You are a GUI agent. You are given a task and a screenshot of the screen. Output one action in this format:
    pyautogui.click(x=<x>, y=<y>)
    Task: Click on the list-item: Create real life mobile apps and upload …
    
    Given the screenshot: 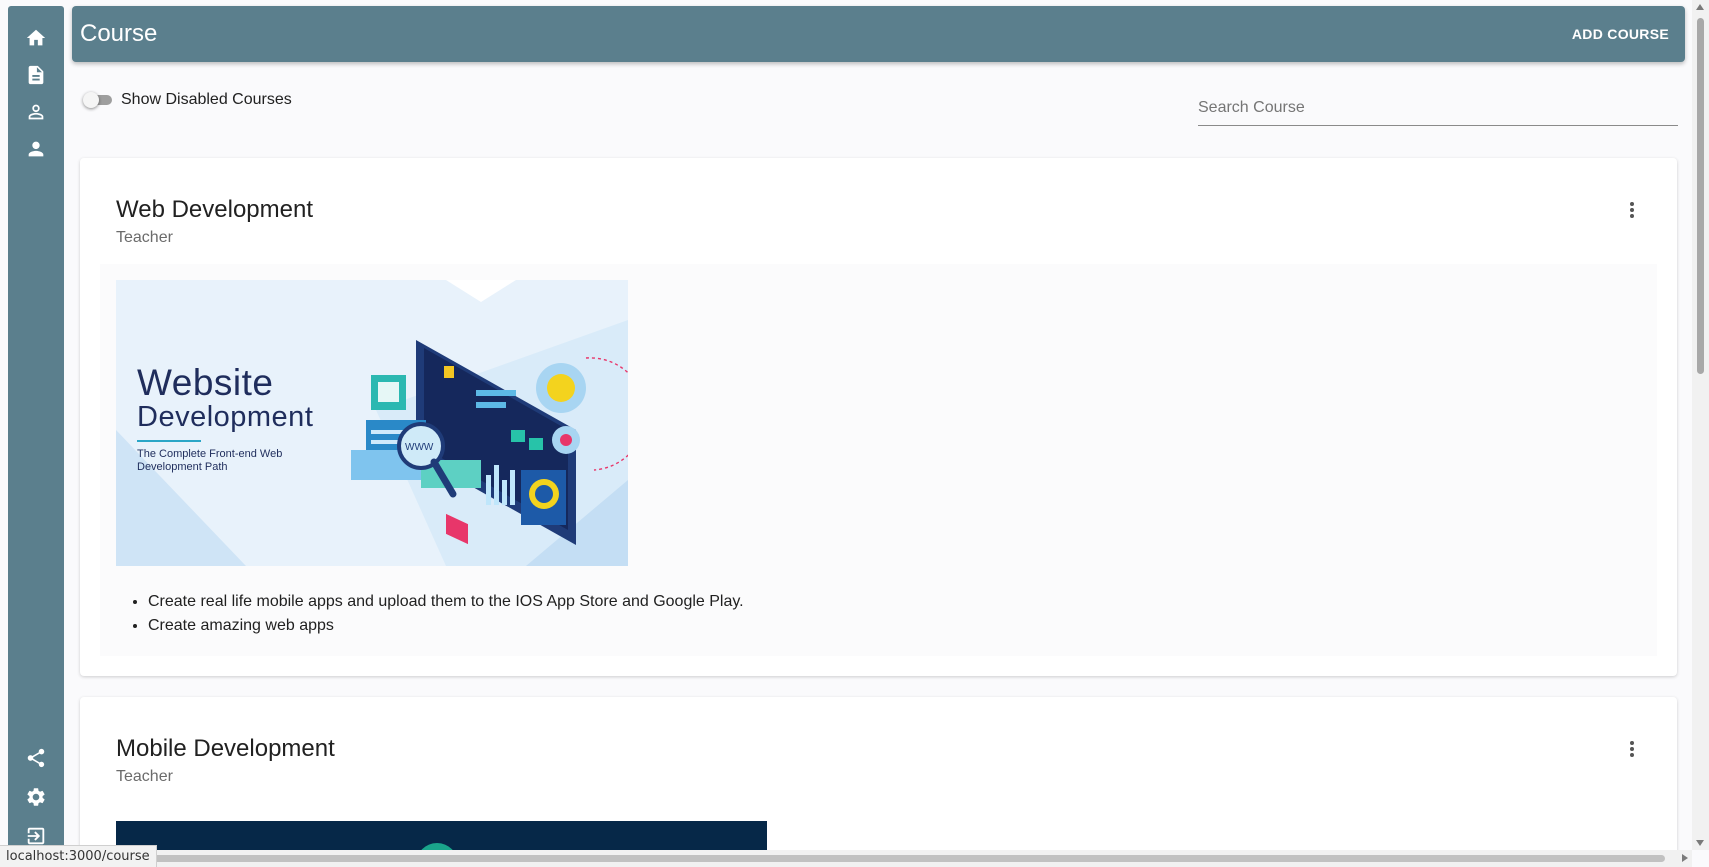 What is the action you would take?
    pyautogui.click(x=446, y=602)
    